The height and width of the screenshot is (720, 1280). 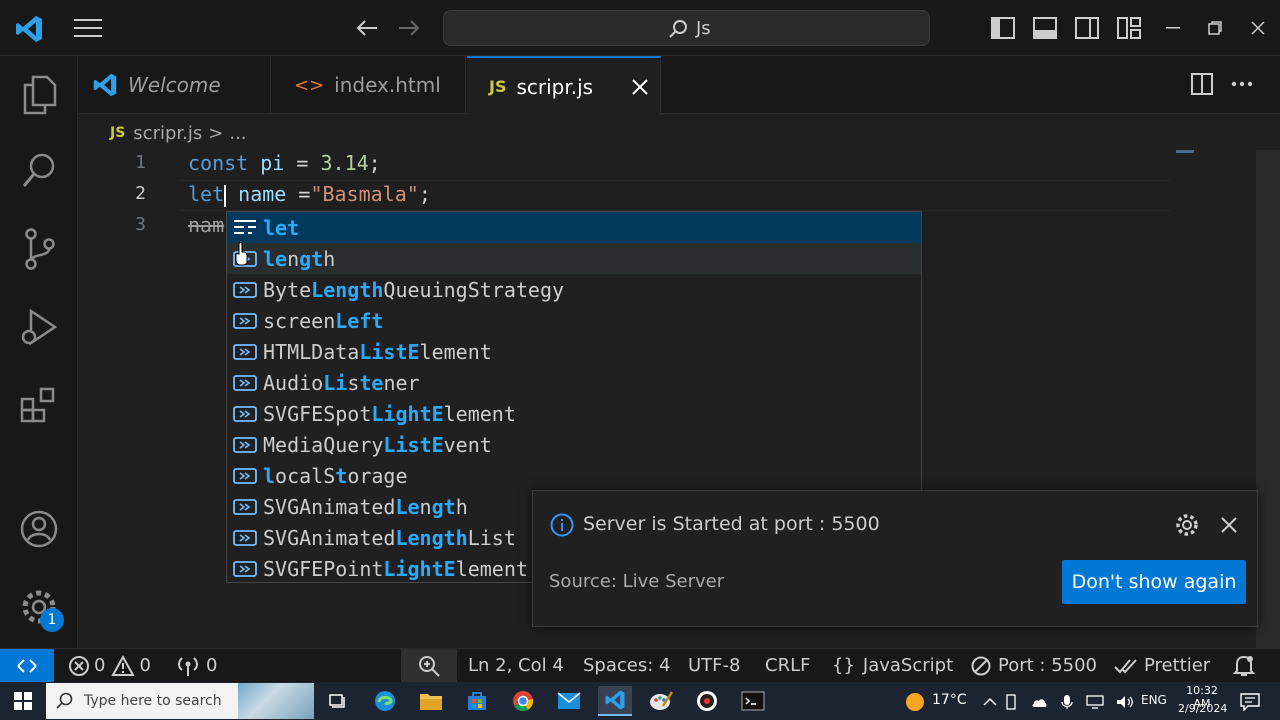 I want to click on source-control-icon, so click(x=39, y=249).